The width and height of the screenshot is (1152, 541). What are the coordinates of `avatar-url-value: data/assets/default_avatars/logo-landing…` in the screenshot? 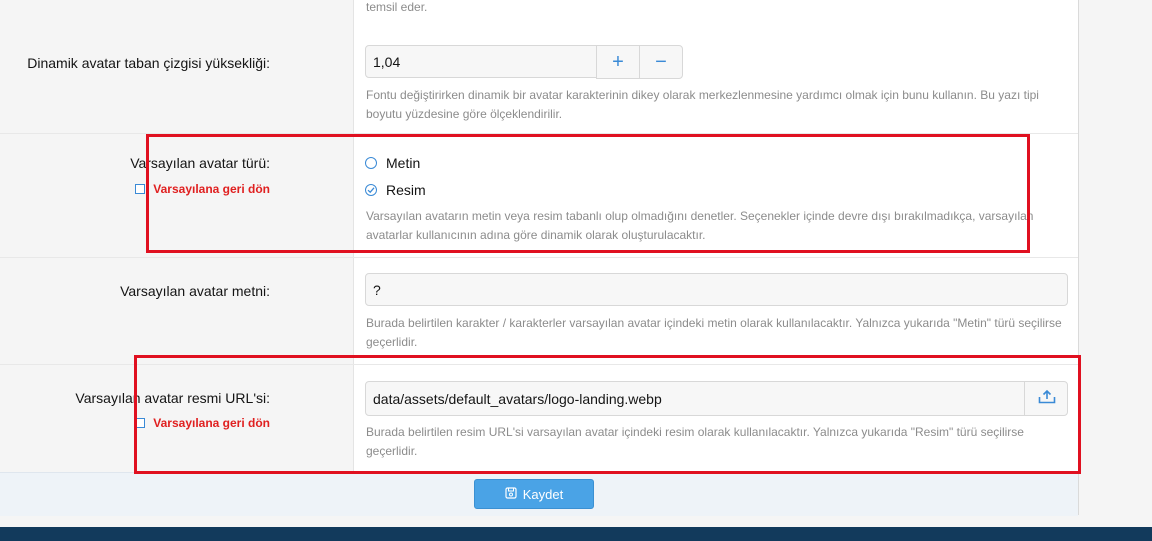 It's located at (517, 398).